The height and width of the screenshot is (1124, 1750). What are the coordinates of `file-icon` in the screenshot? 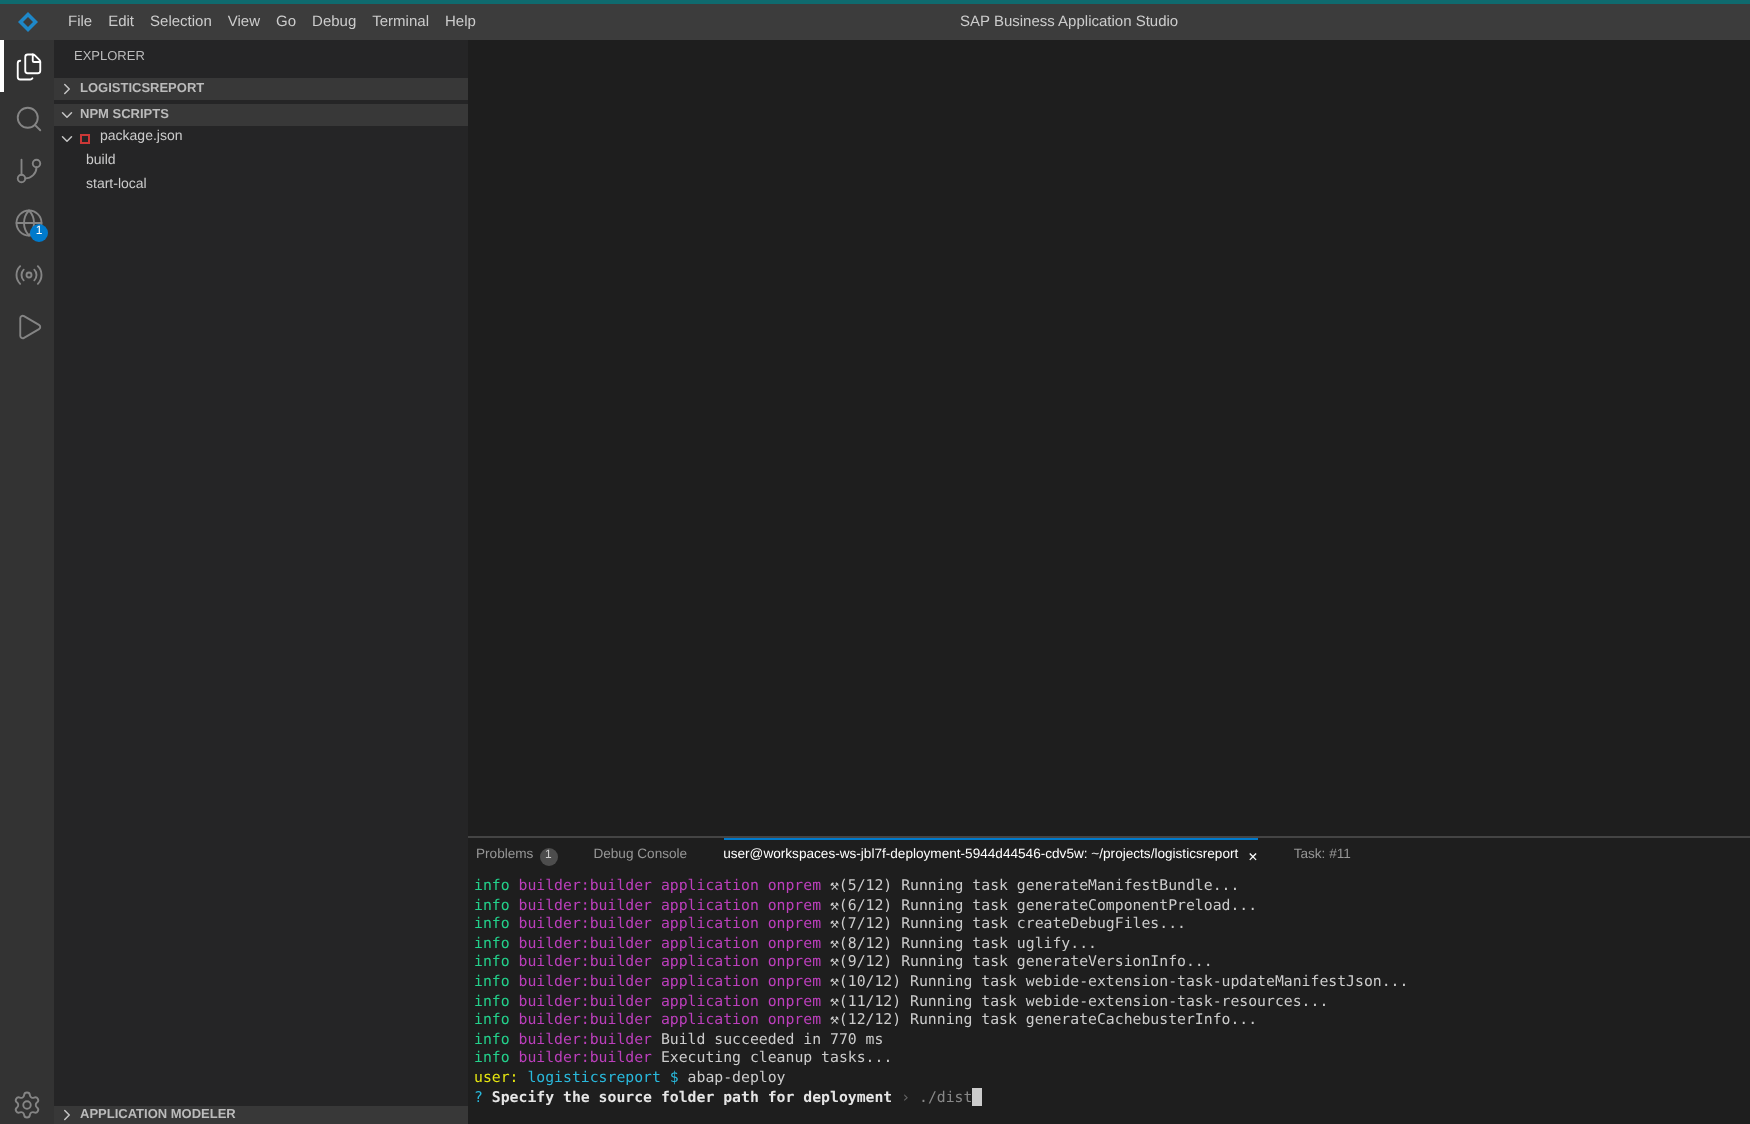 It's located at (85, 138).